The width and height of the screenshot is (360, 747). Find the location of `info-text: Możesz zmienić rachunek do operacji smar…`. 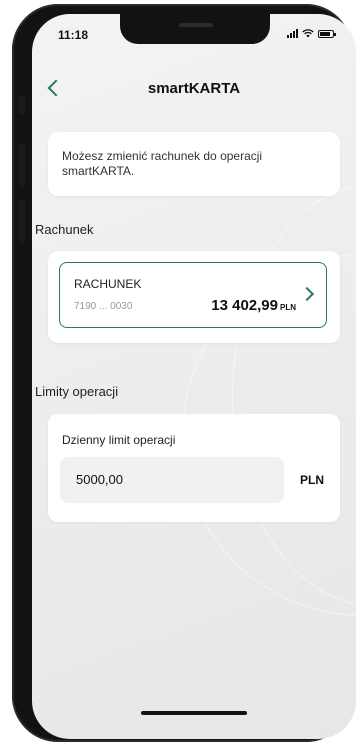

info-text: Możesz zmienić rachunek do operacji smar… is located at coordinates (162, 163).